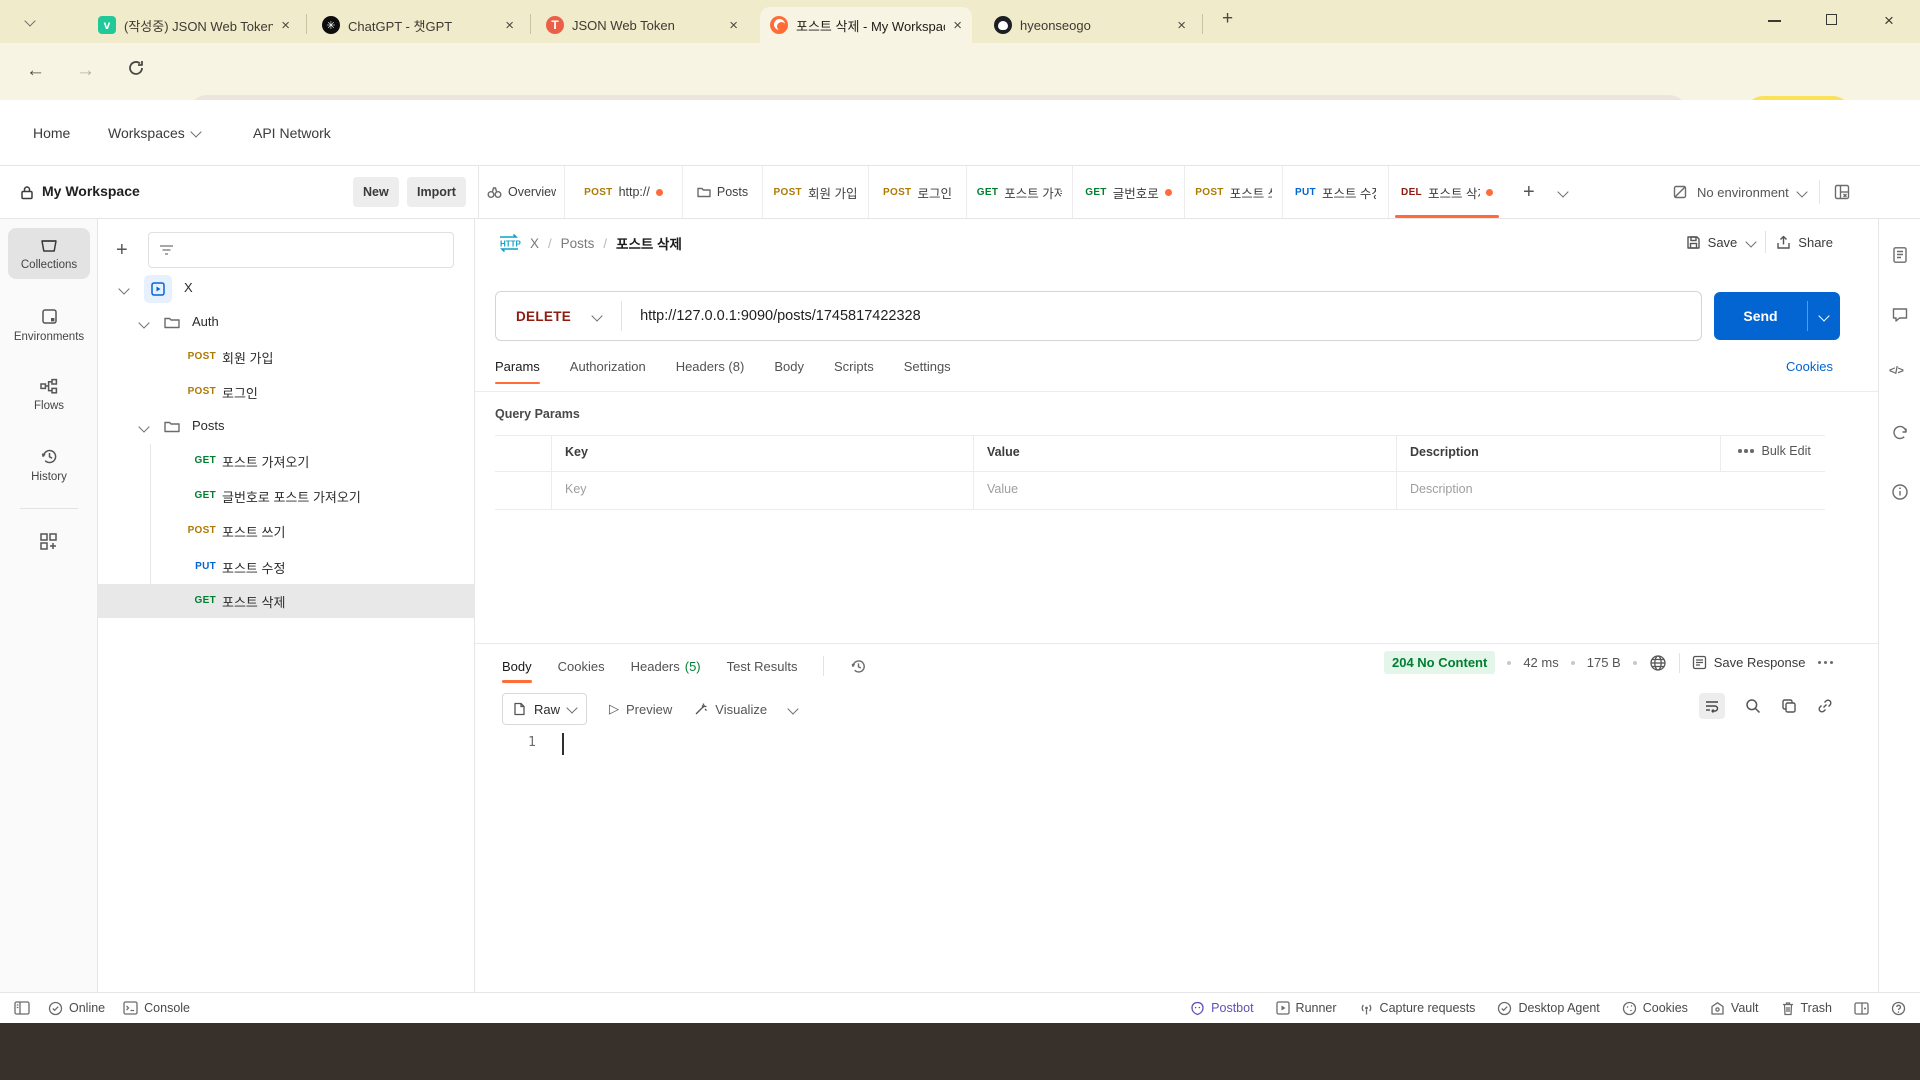  I want to click on response-size: 175 B, so click(1604, 662).